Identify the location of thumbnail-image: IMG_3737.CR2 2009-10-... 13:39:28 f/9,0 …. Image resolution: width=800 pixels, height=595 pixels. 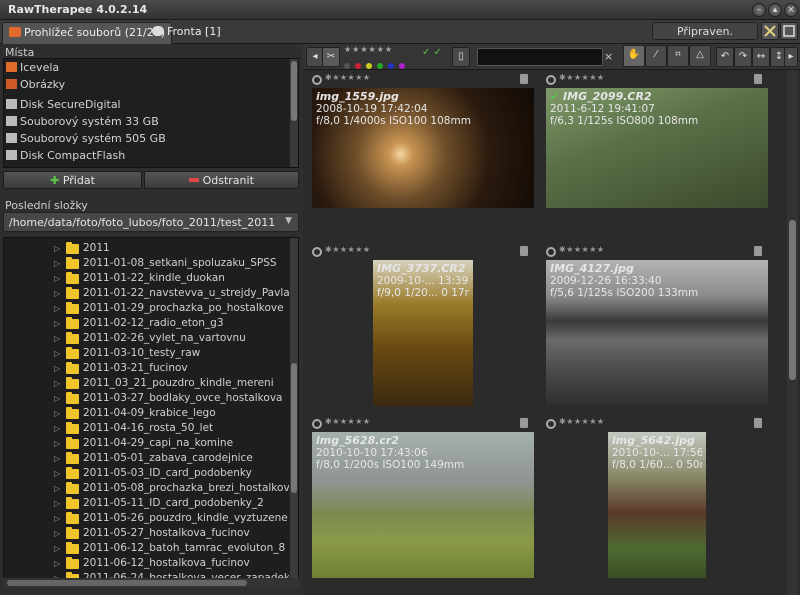
(423, 333).